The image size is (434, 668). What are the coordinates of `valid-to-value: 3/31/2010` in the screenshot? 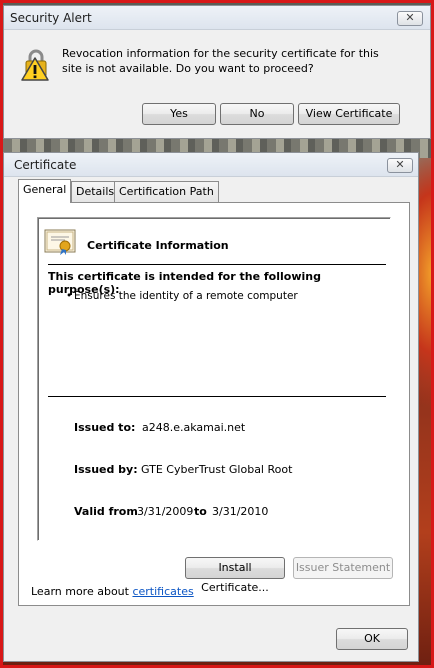 It's located at (240, 511).